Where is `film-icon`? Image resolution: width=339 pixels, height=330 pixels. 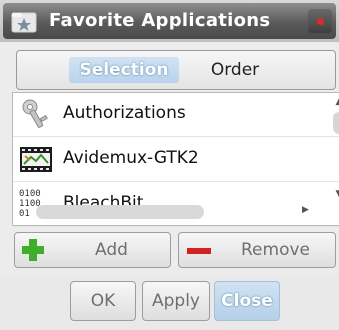 film-icon is located at coordinates (36, 159).